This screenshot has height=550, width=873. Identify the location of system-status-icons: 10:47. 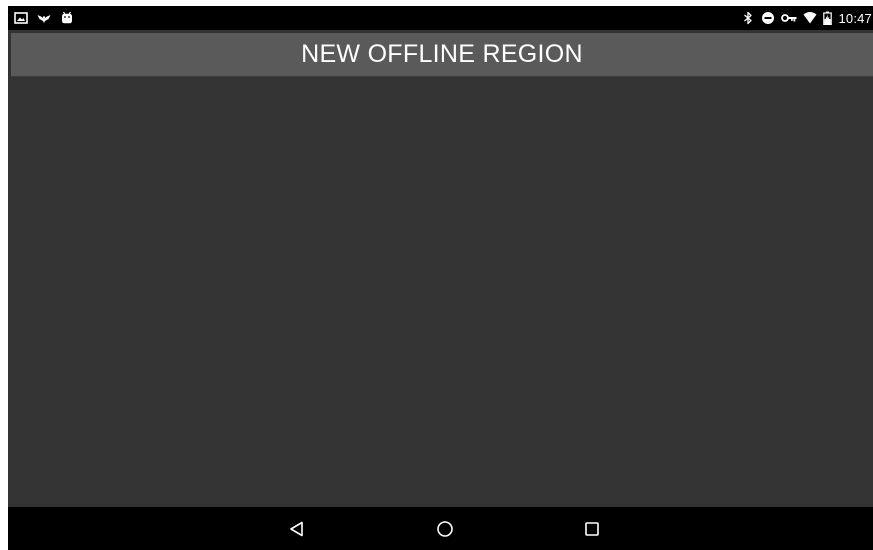
(807, 18).